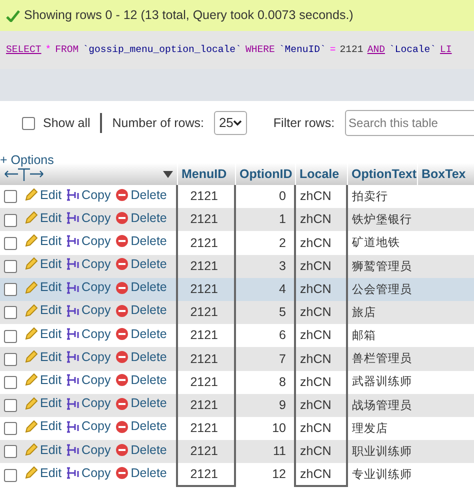  What do you see at coordinates (352, 49) in the screenshot?
I see `sql-token: 2121` at bounding box center [352, 49].